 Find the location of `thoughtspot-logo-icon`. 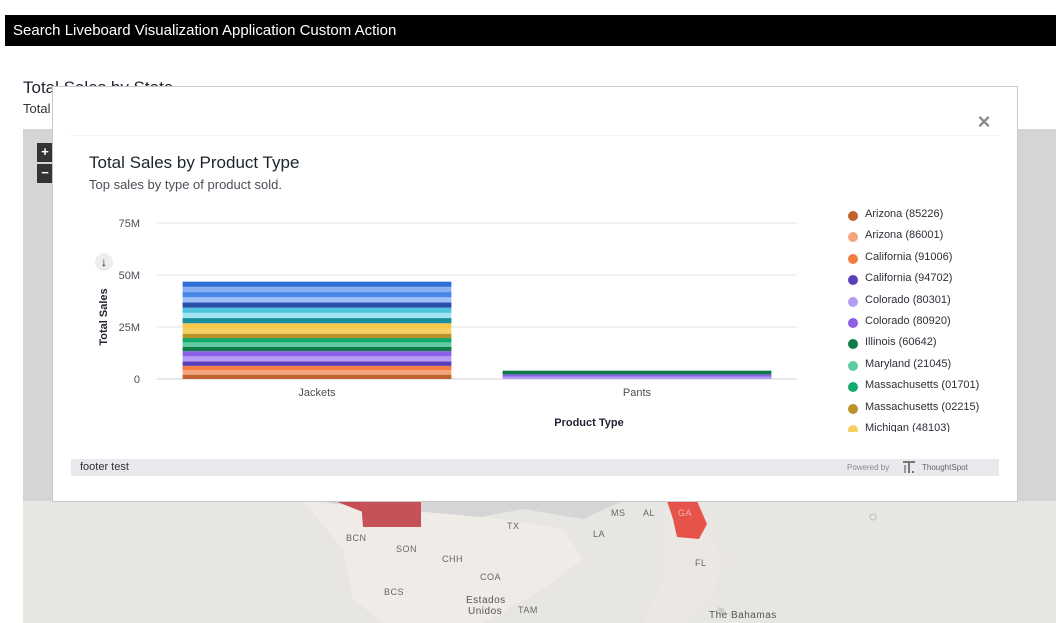

thoughtspot-logo-icon is located at coordinates (909, 467).